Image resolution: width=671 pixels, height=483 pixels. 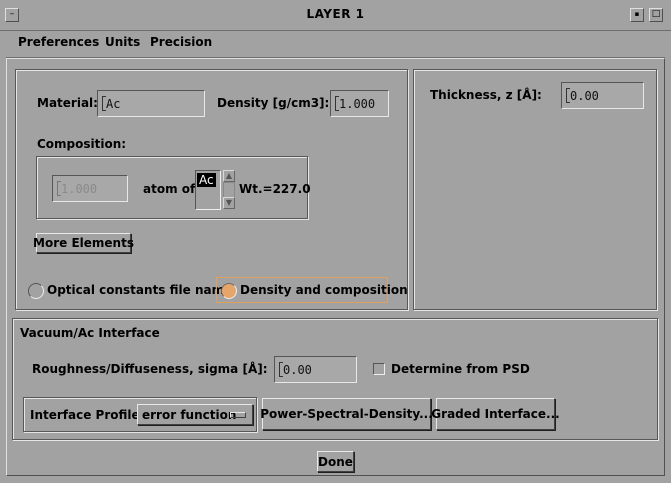 What do you see at coordinates (58, 42) in the screenshot?
I see `menu-preferences: Preferences` at bounding box center [58, 42].